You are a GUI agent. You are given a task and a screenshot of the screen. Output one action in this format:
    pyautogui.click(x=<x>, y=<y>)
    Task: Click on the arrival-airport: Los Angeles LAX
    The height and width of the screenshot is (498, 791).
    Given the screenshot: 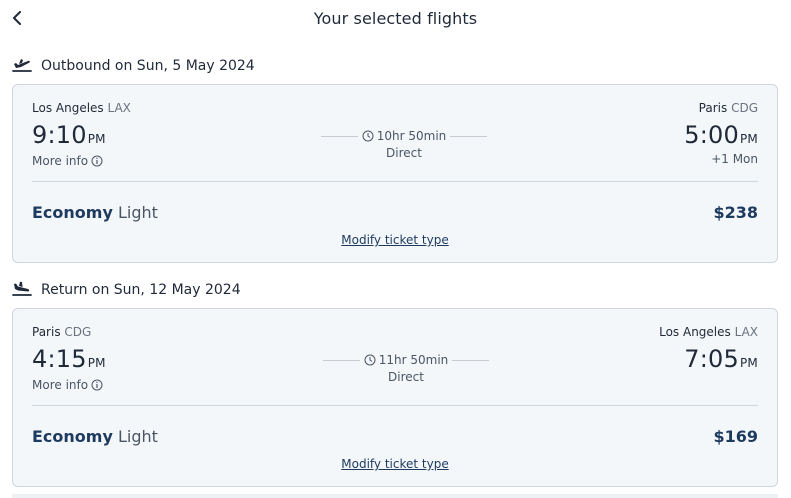 What is the action you would take?
    pyautogui.click(x=708, y=332)
    